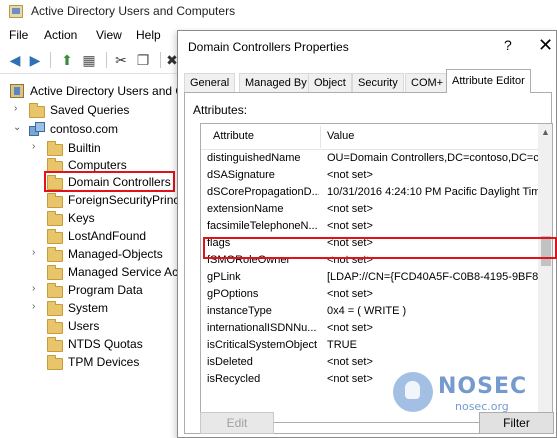 The image size is (557, 438). I want to click on tree-item-domain: ⌄ contoso.com, so click(90, 129).